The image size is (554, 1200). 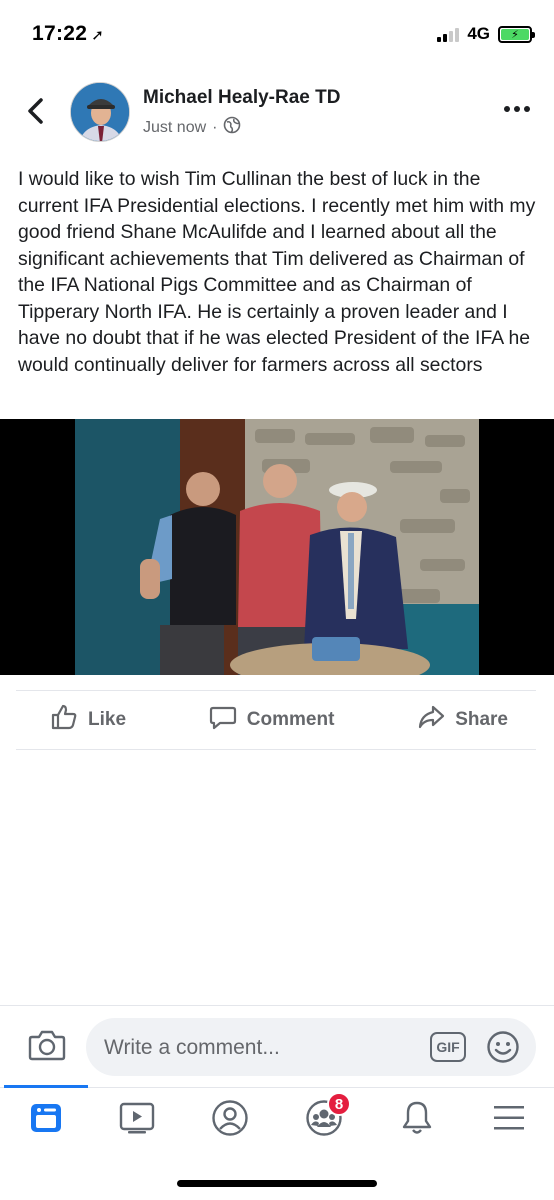 I want to click on watch-icon, so click(x=137, y=1118).